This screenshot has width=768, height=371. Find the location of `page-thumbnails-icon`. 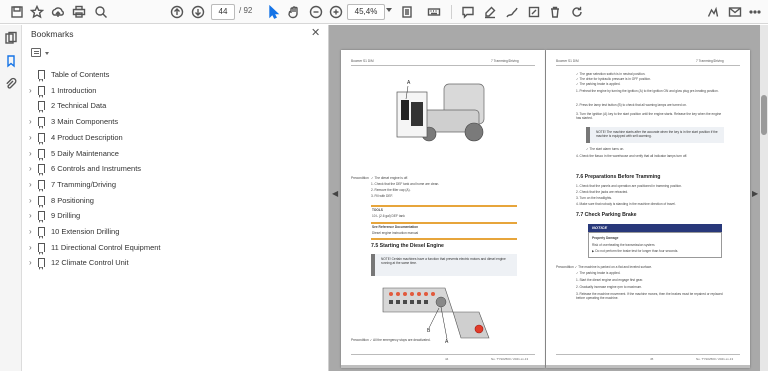

page-thumbnails-icon is located at coordinates (11, 38).